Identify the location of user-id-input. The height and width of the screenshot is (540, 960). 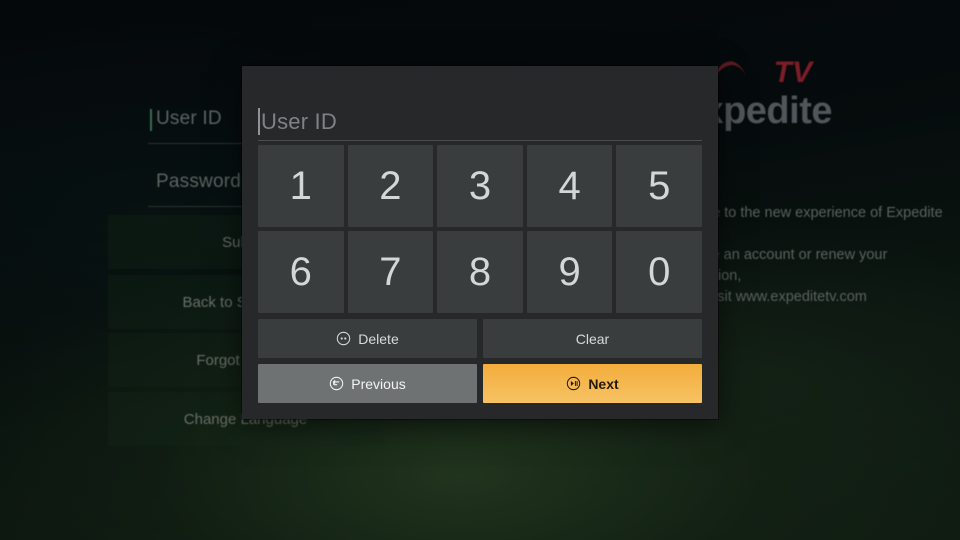
(476, 122).